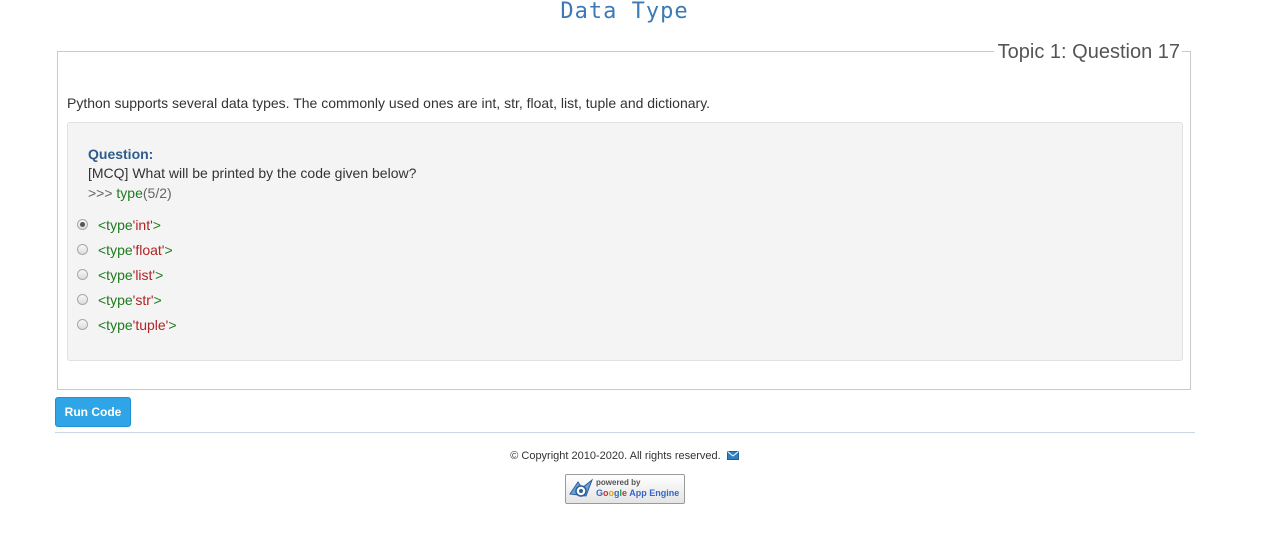  I want to click on envelope-icon, so click(732, 457).